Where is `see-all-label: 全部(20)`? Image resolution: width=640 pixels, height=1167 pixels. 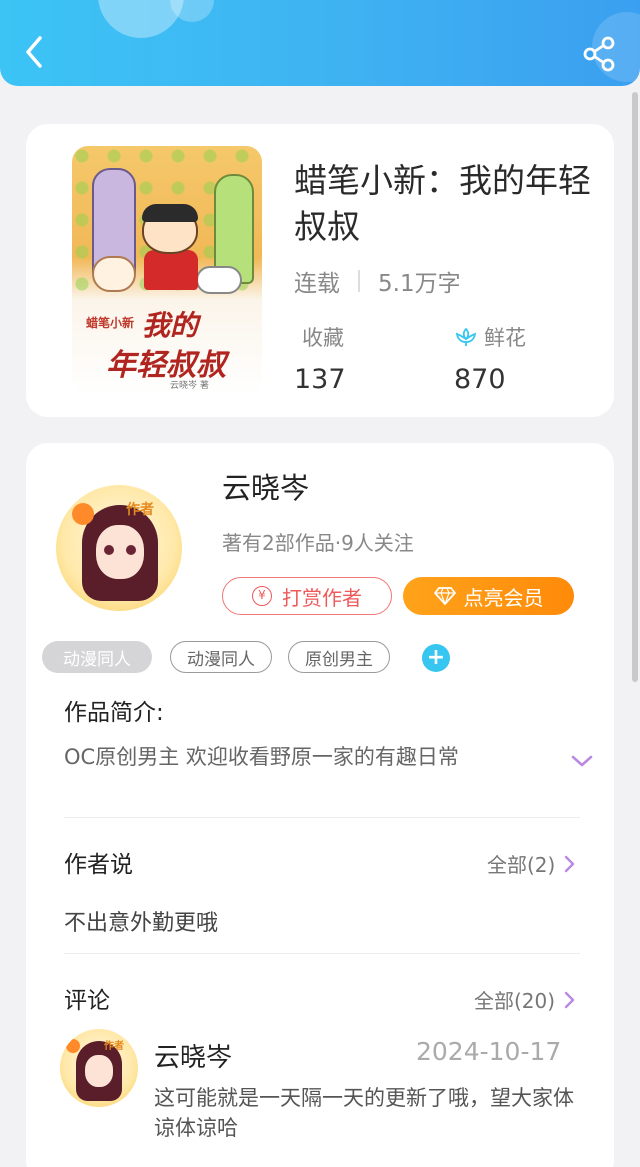
see-all-label: 全部(20) is located at coordinates (515, 1001).